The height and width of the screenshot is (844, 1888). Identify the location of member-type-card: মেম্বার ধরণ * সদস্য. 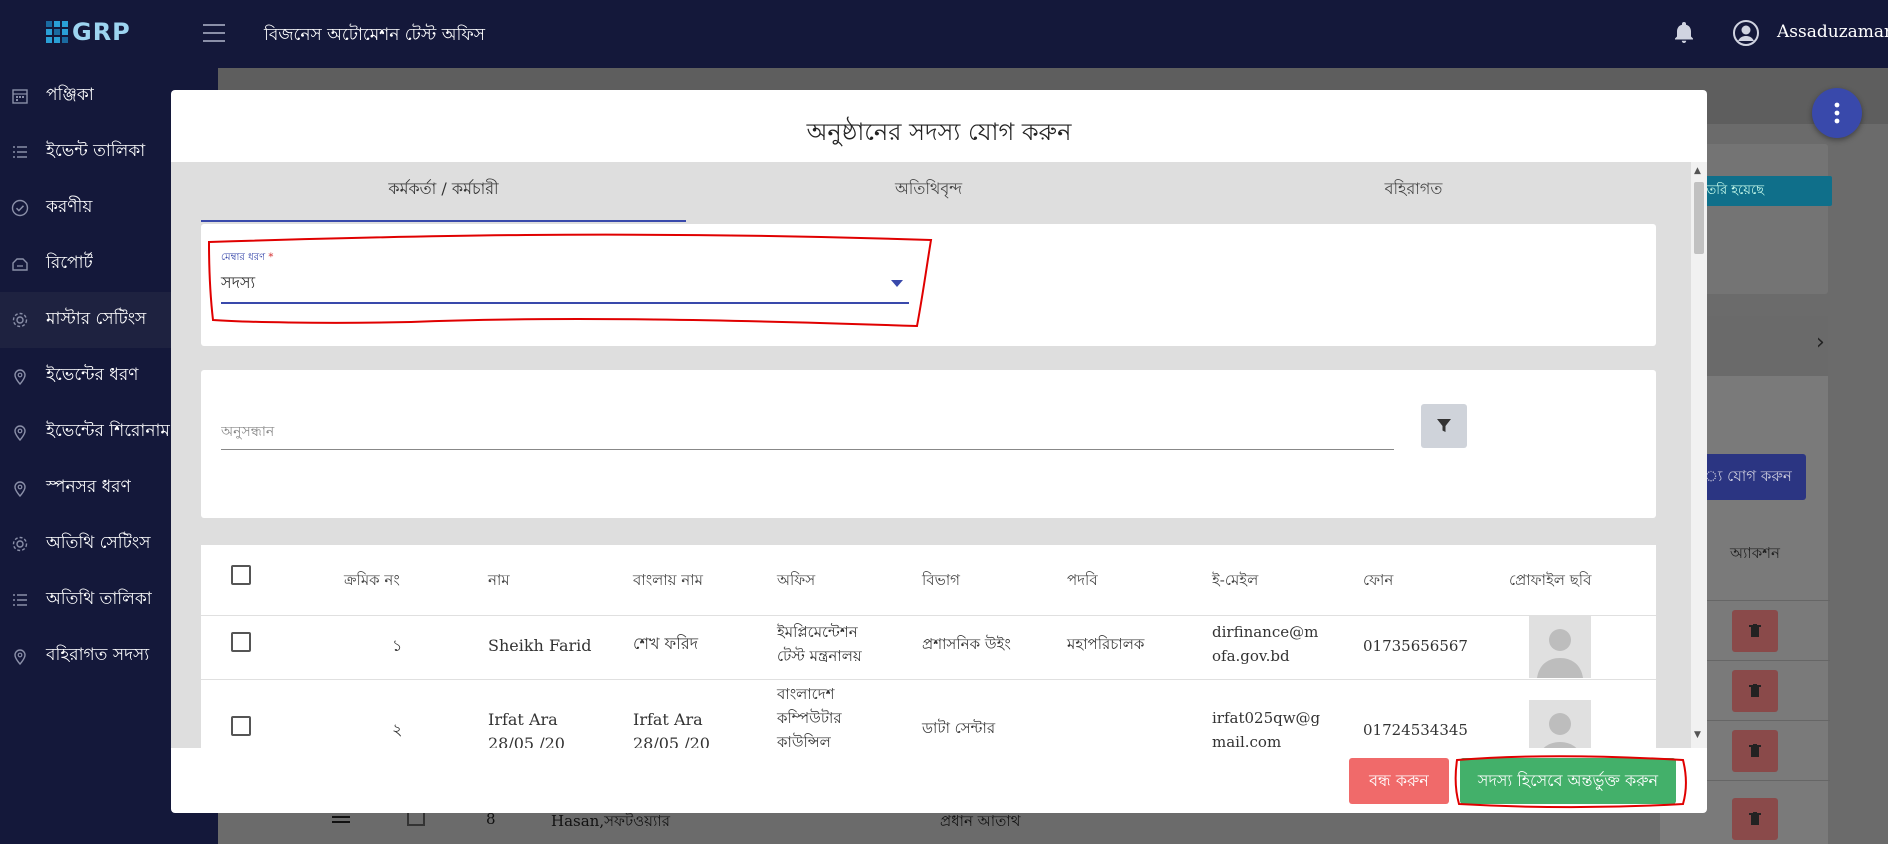
(928, 285).